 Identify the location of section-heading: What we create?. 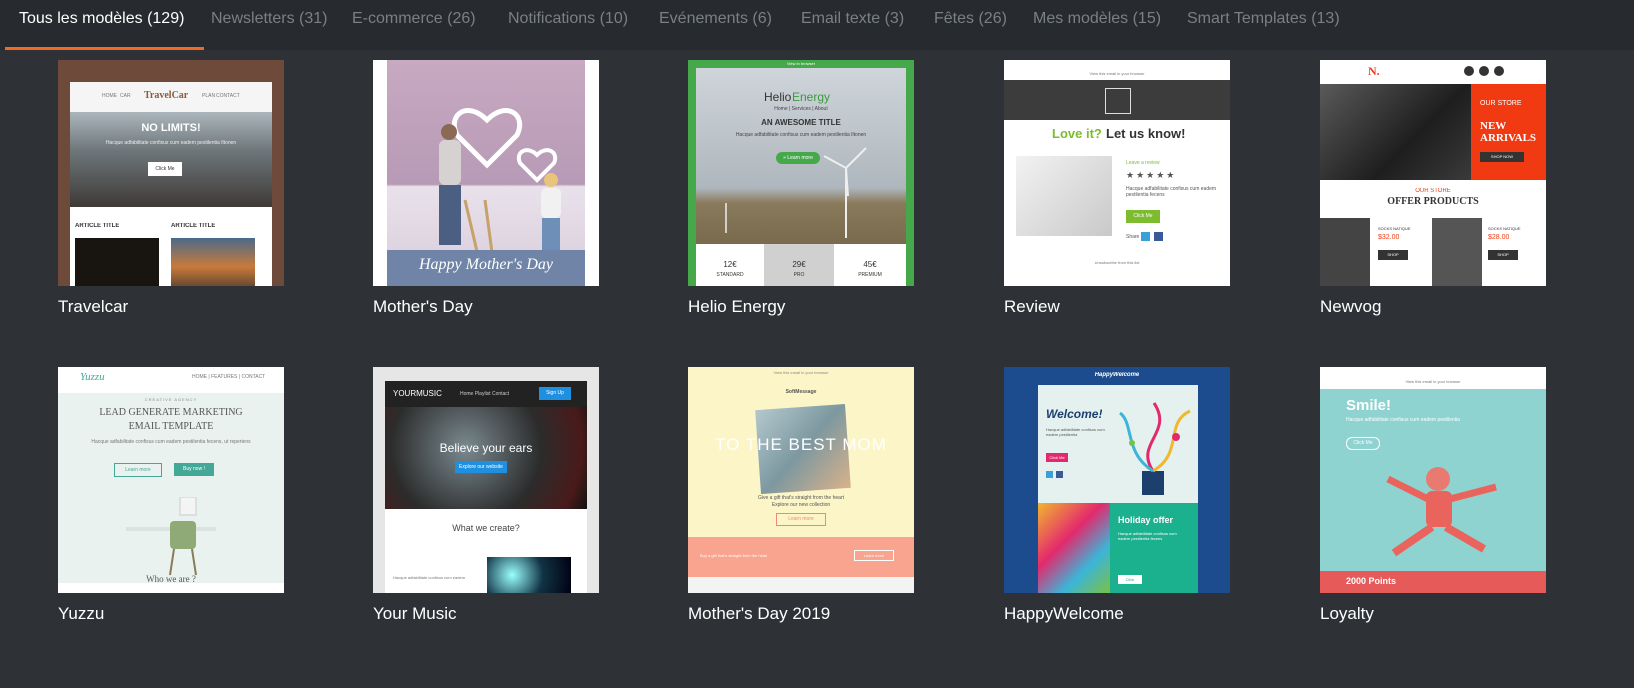
(486, 528).